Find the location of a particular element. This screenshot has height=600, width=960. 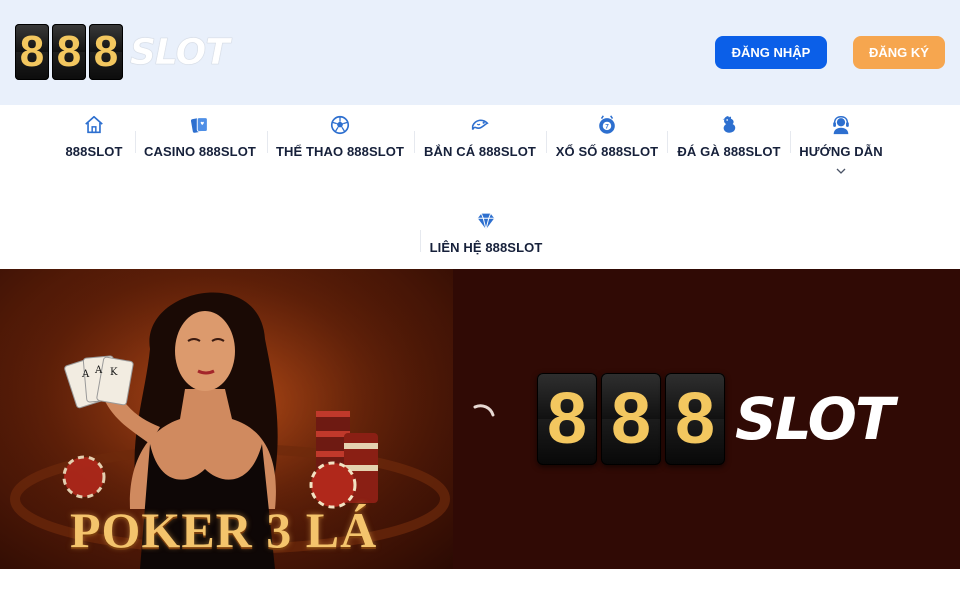

lottery-ball-icon: 7 is located at coordinates (607, 124).